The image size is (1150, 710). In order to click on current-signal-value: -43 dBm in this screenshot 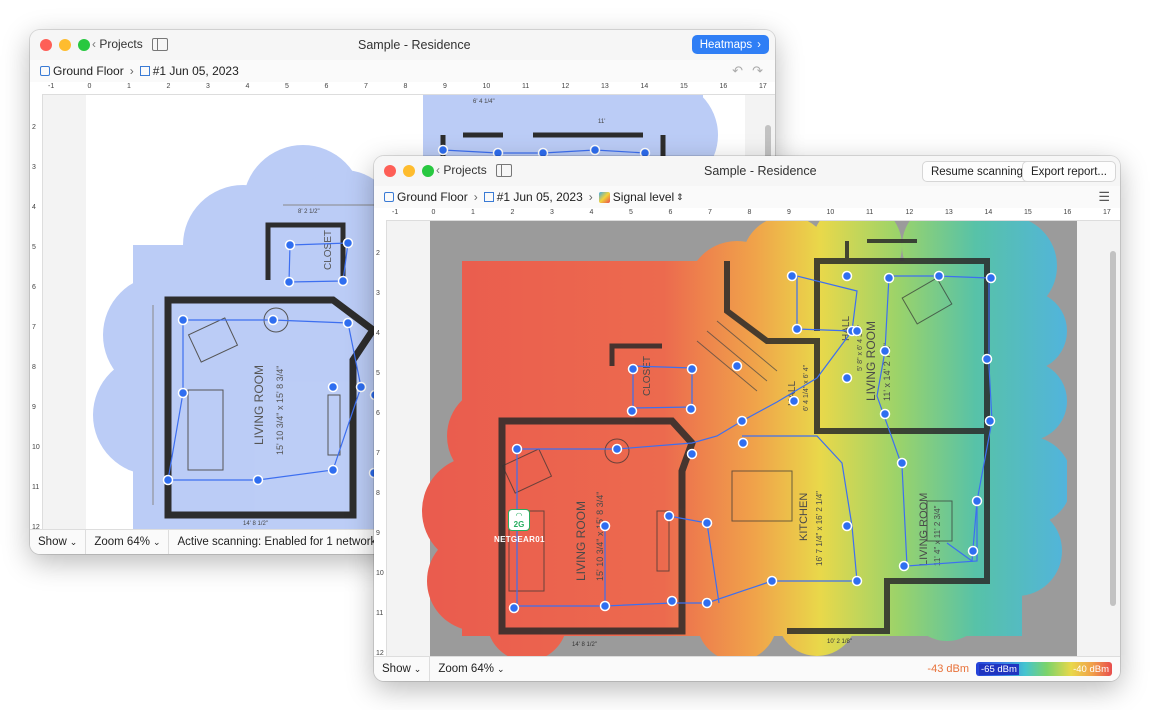, I will do `click(948, 669)`.